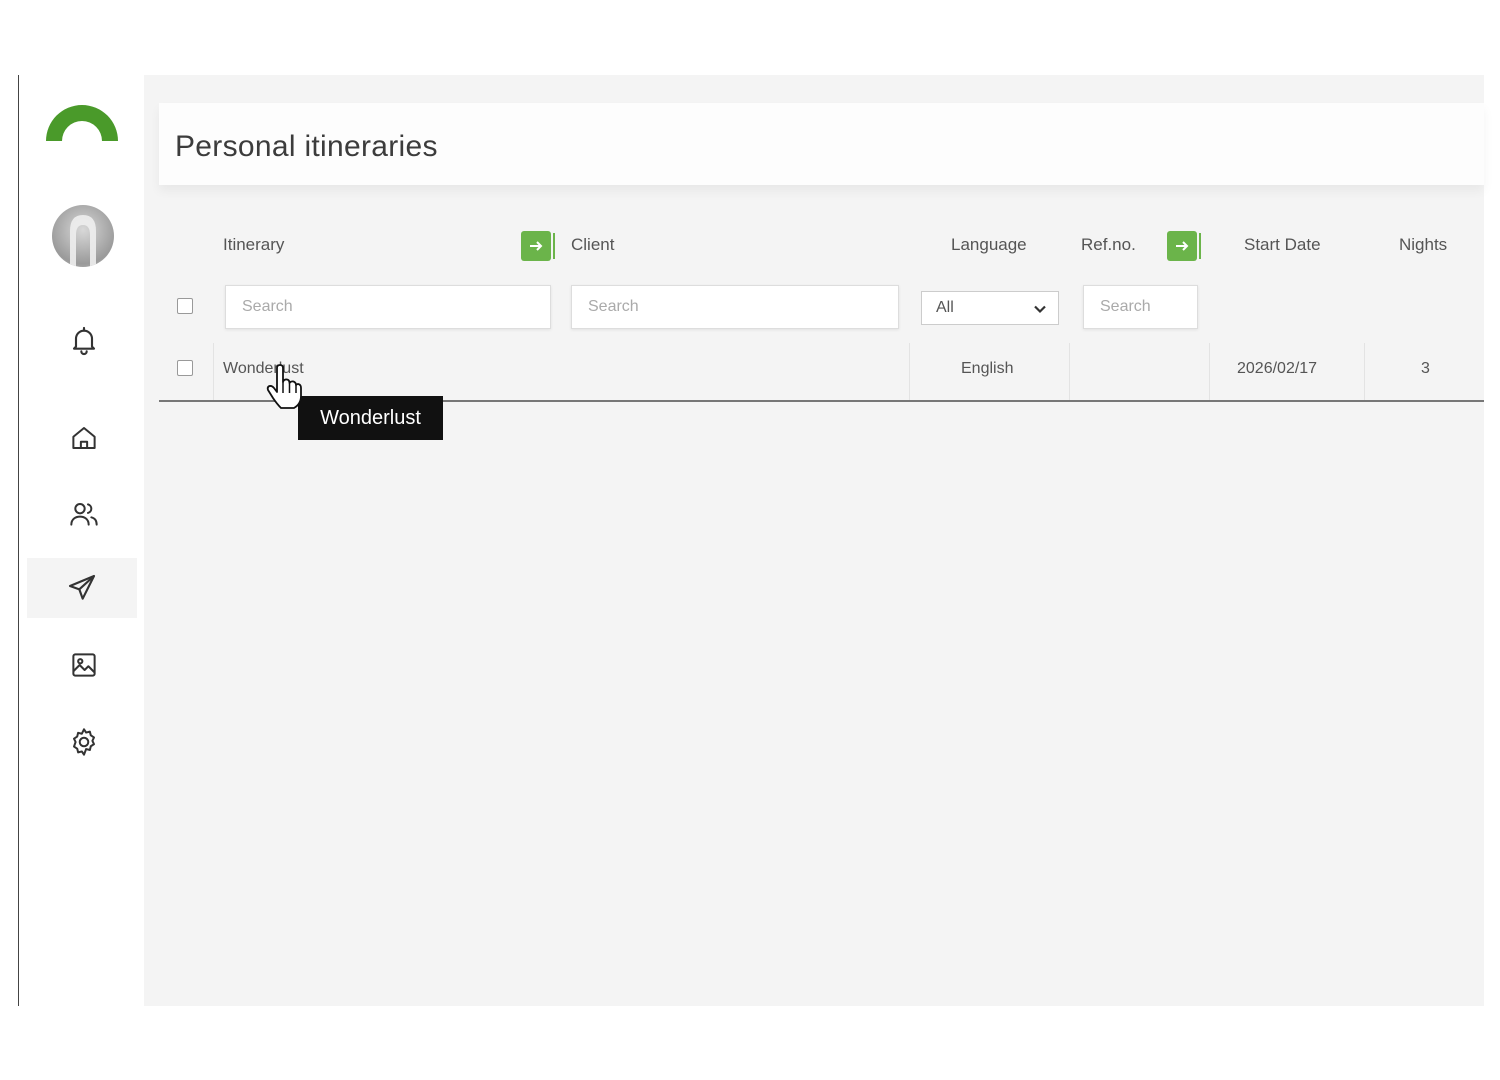 The image size is (1500, 1080). What do you see at coordinates (1140, 307) in the screenshot?
I see `ref-search-input` at bounding box center [1140, 307].